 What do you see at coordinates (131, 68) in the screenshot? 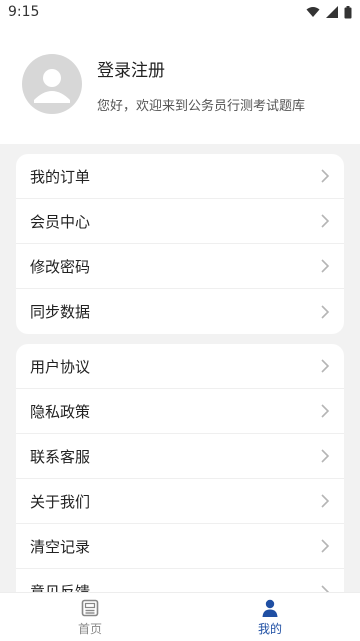
I see `login-register-link: 登录注册` at bounding box center [131, 68].